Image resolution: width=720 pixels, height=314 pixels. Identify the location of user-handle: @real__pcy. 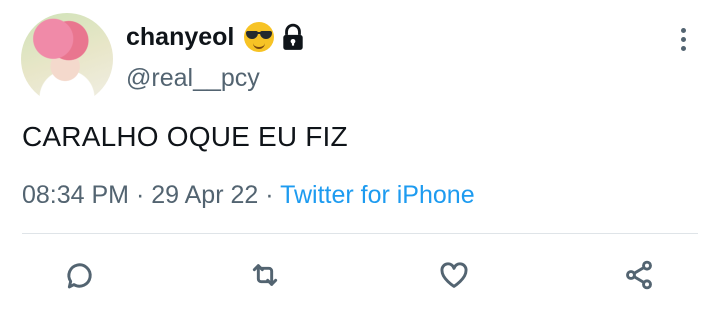
(193, 78).